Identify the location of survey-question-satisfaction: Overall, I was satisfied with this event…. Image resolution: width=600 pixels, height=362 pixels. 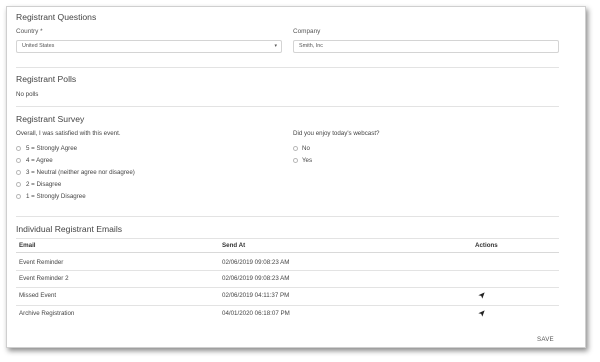
(68, 133).